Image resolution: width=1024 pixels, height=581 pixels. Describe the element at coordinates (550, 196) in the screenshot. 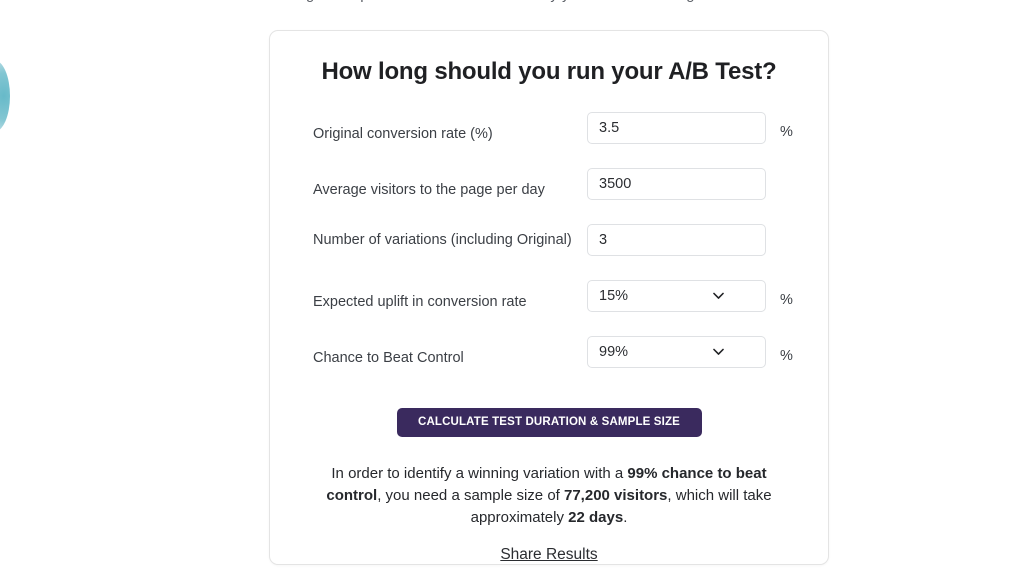

I see `form-row: Average visitors to the page per day` at that location.